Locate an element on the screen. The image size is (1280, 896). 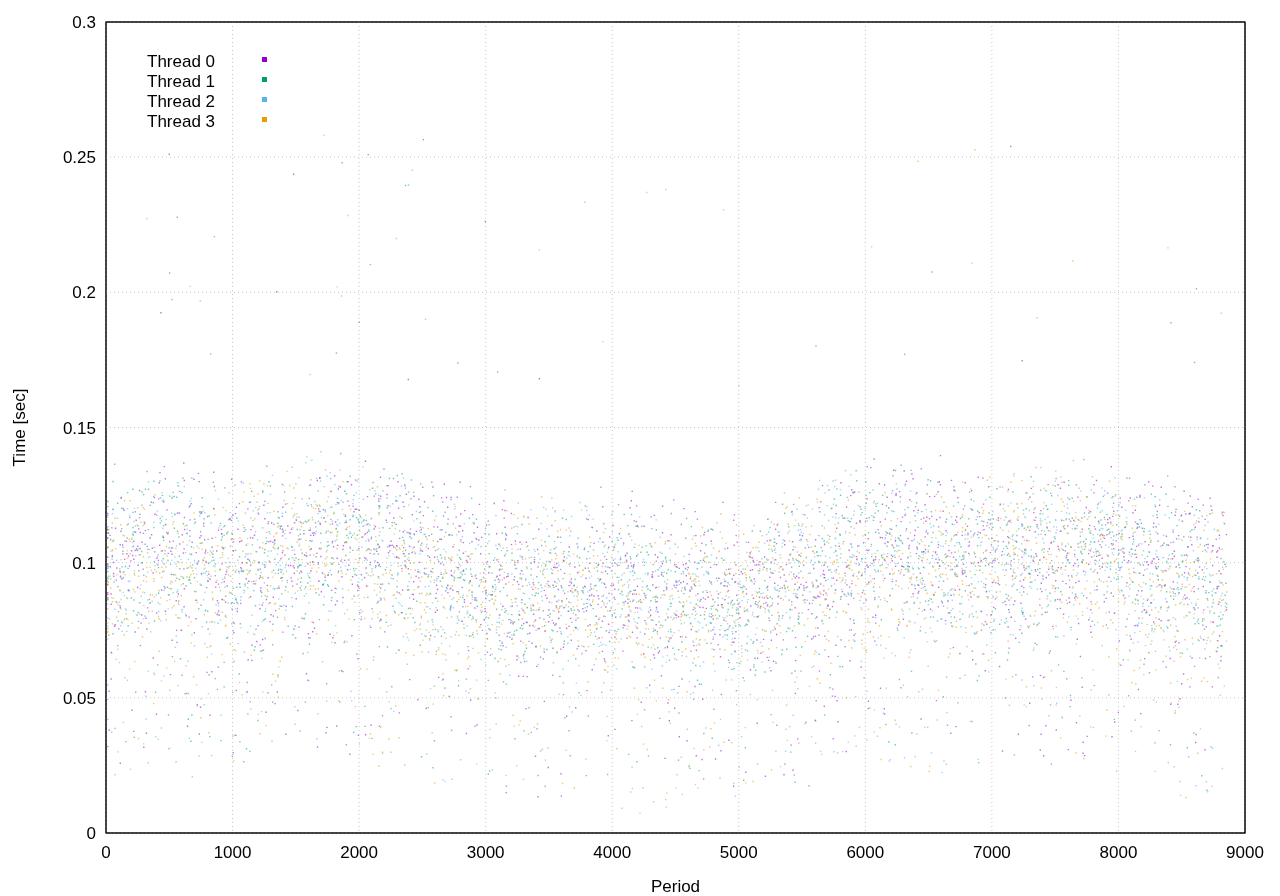
legend-label: Thread 2 is located at coordinates (181, 101).